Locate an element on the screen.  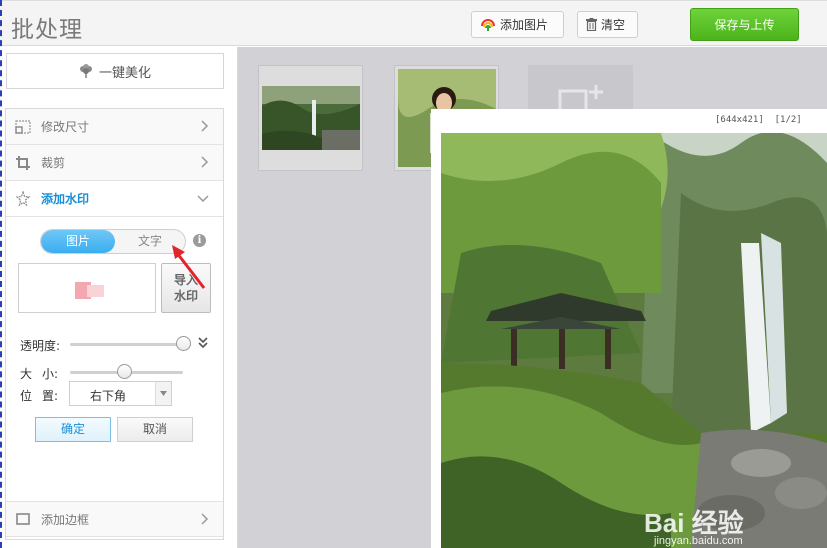
border-icon is located at coordinates (23, 519).